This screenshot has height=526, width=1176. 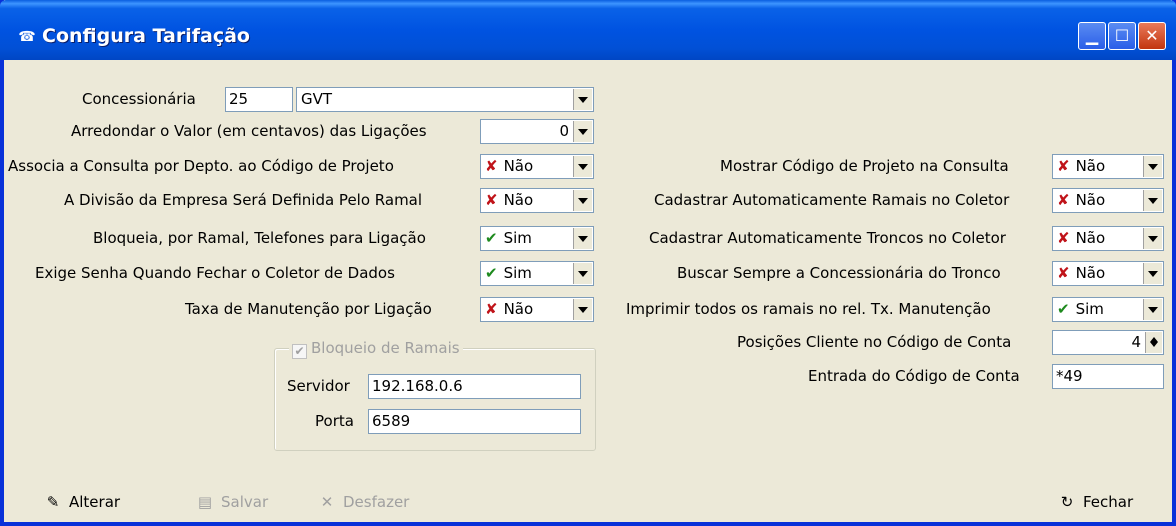 I want to click on salvar-button: ▤ Salvar, so click(x=231, y=502).